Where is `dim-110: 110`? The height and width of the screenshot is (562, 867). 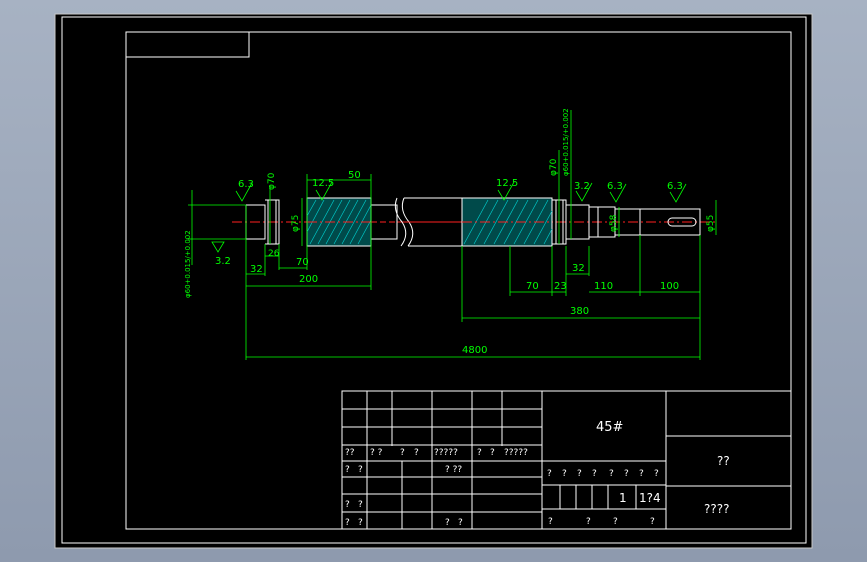
dim-110: 110 is located at coordinates (603, 286).